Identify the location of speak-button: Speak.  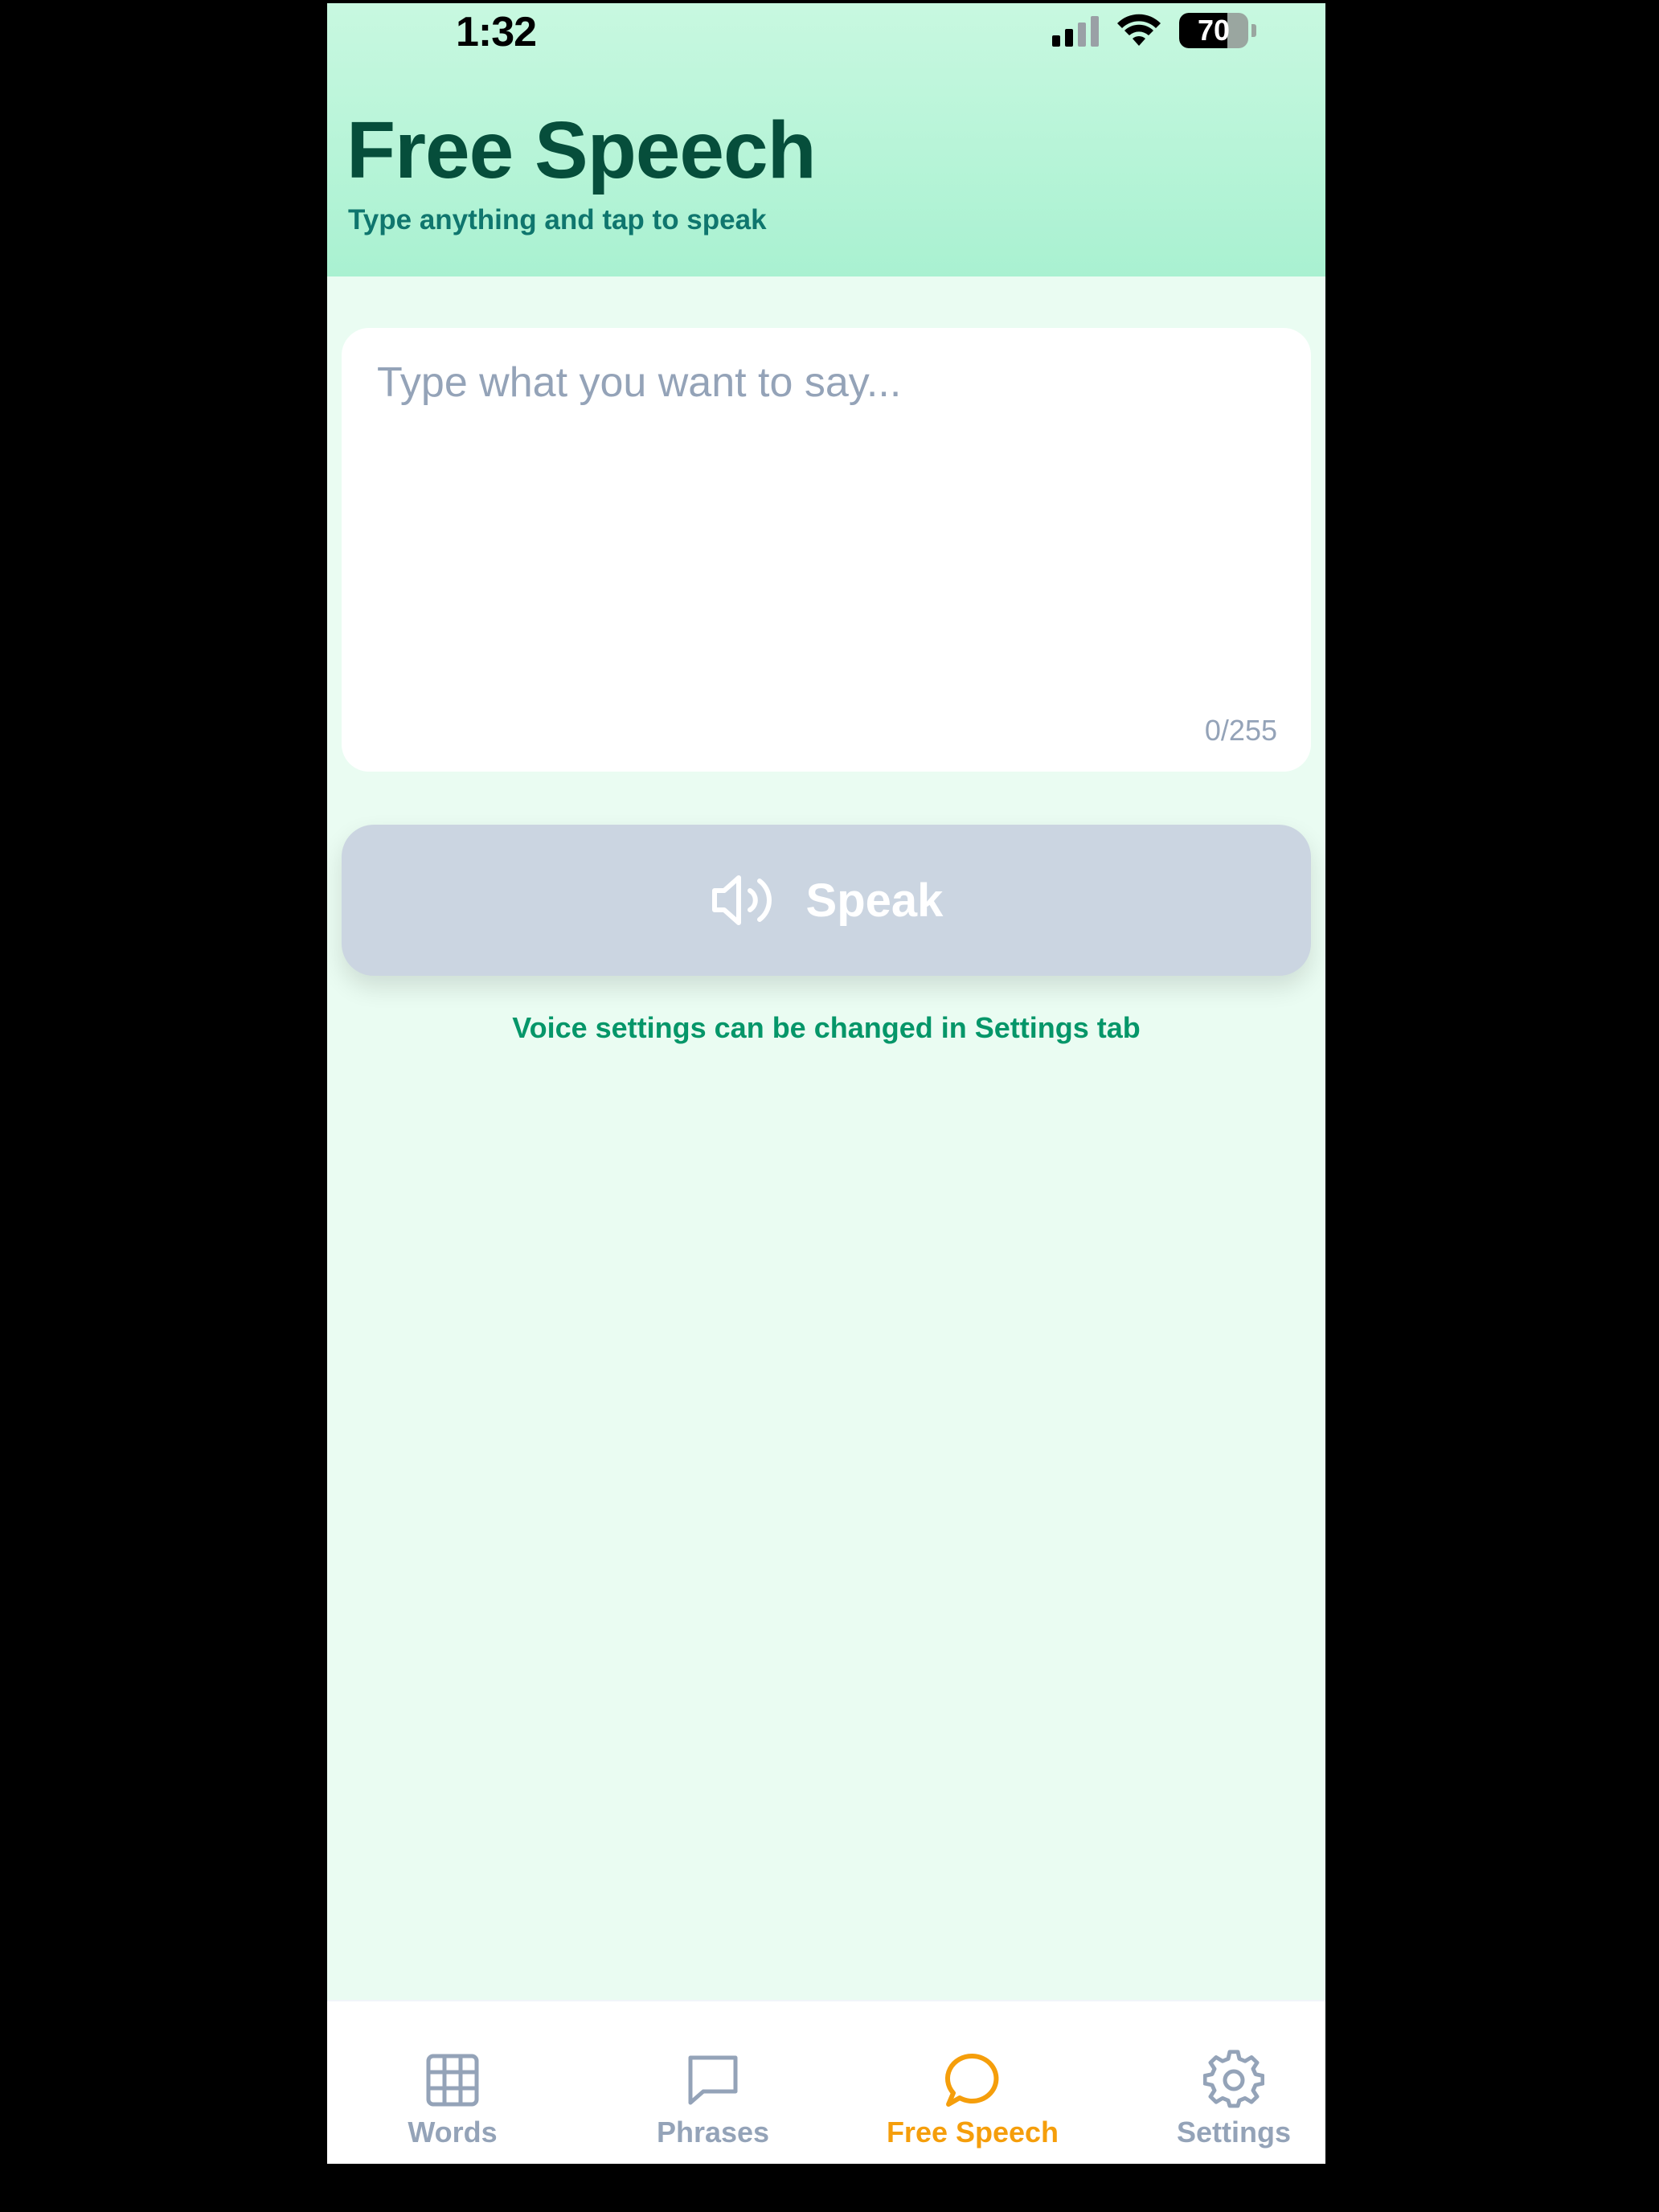
(826, 900).